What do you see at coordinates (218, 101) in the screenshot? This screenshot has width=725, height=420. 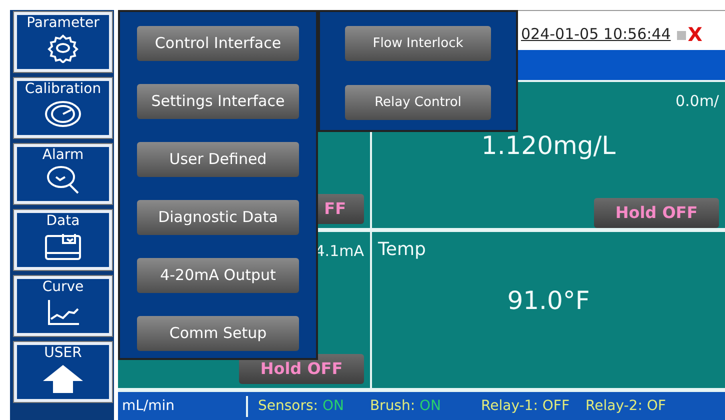 I see `menu-button: Settings Interface` at bounding box center [218, 101].